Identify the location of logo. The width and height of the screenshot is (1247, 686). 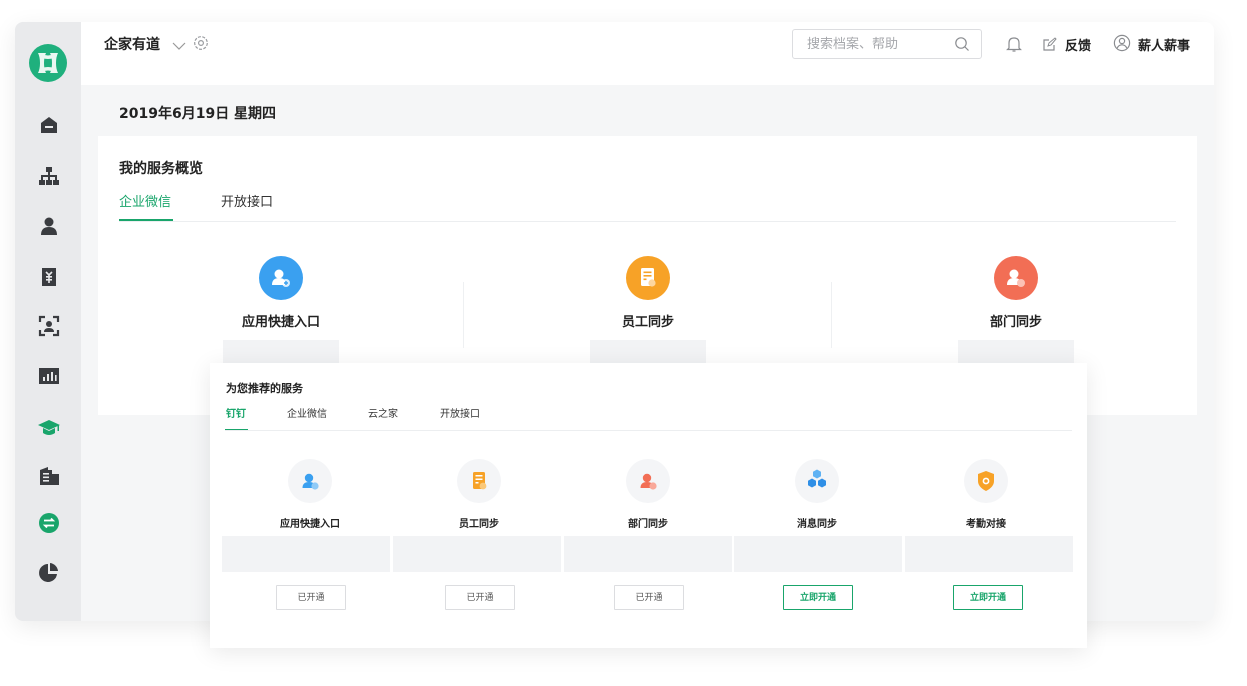
(48, 63).